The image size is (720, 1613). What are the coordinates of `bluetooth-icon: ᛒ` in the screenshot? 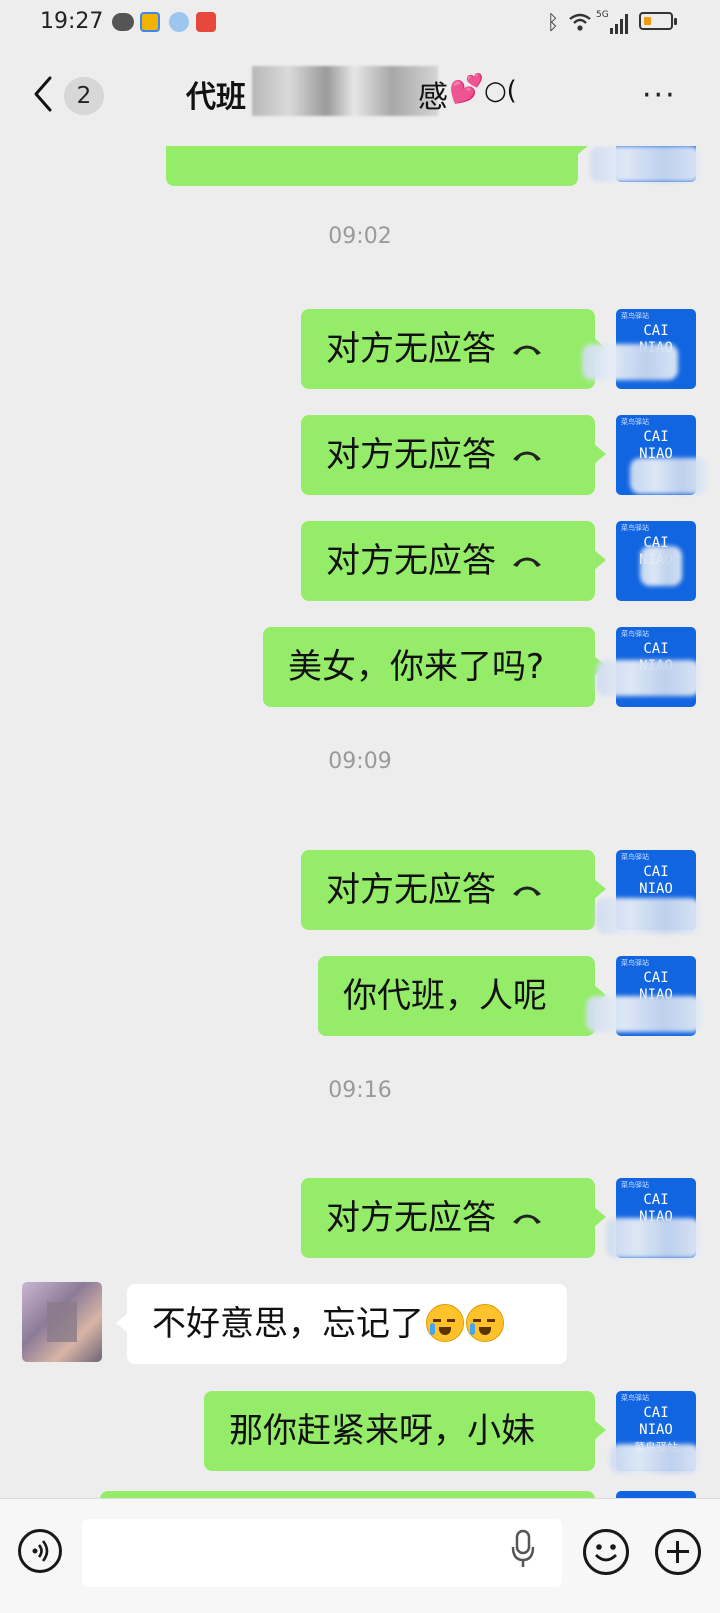 It's located at (553, 22).